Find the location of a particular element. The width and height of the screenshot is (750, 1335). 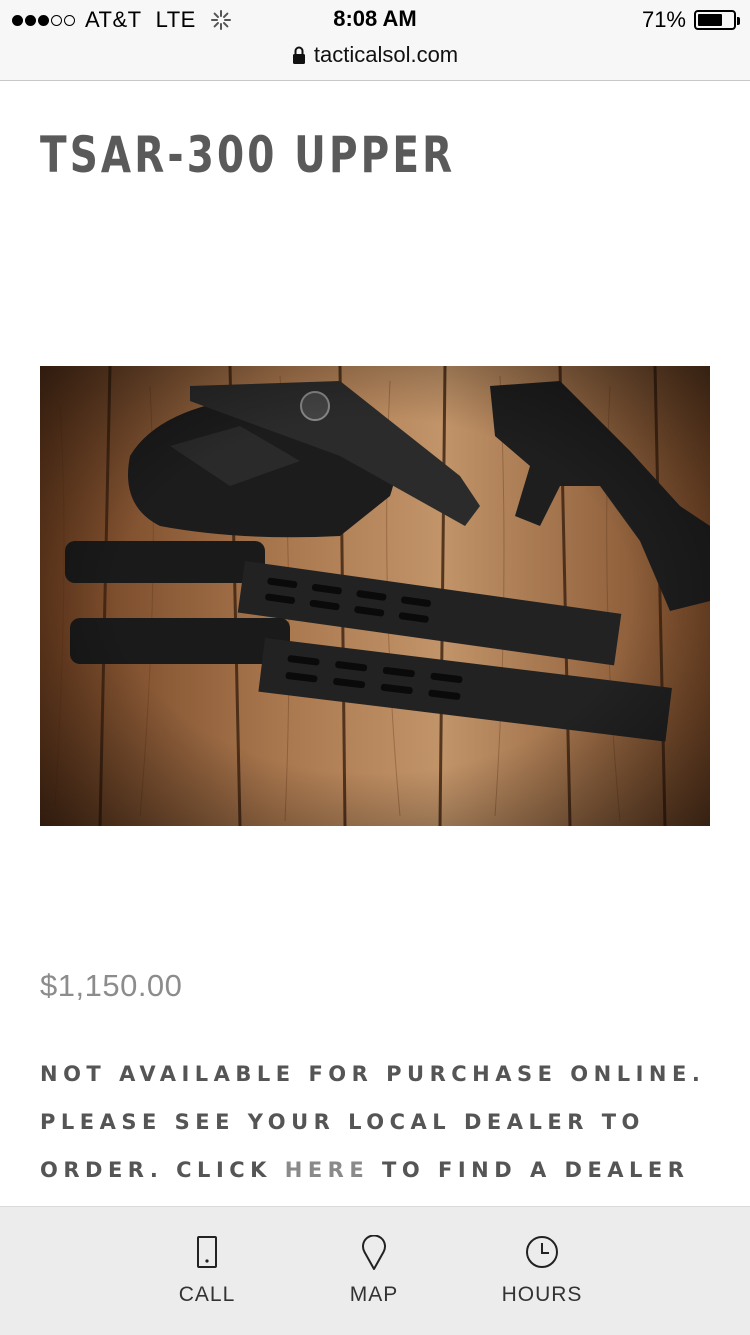

product-title: TSAR-300 UPPER is located at coordinates (248, 155).